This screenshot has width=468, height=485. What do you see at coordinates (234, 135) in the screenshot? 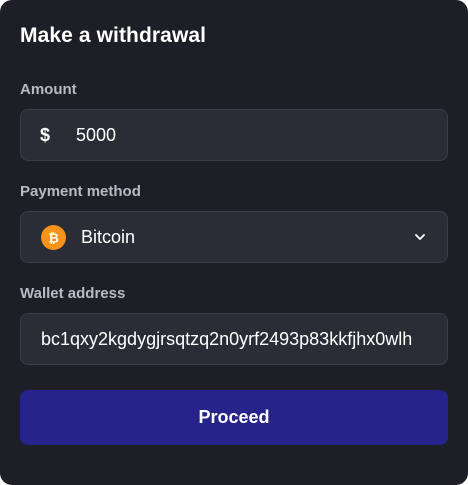
I see `amount-input: $ 5000` at bounding box center [234, 135].